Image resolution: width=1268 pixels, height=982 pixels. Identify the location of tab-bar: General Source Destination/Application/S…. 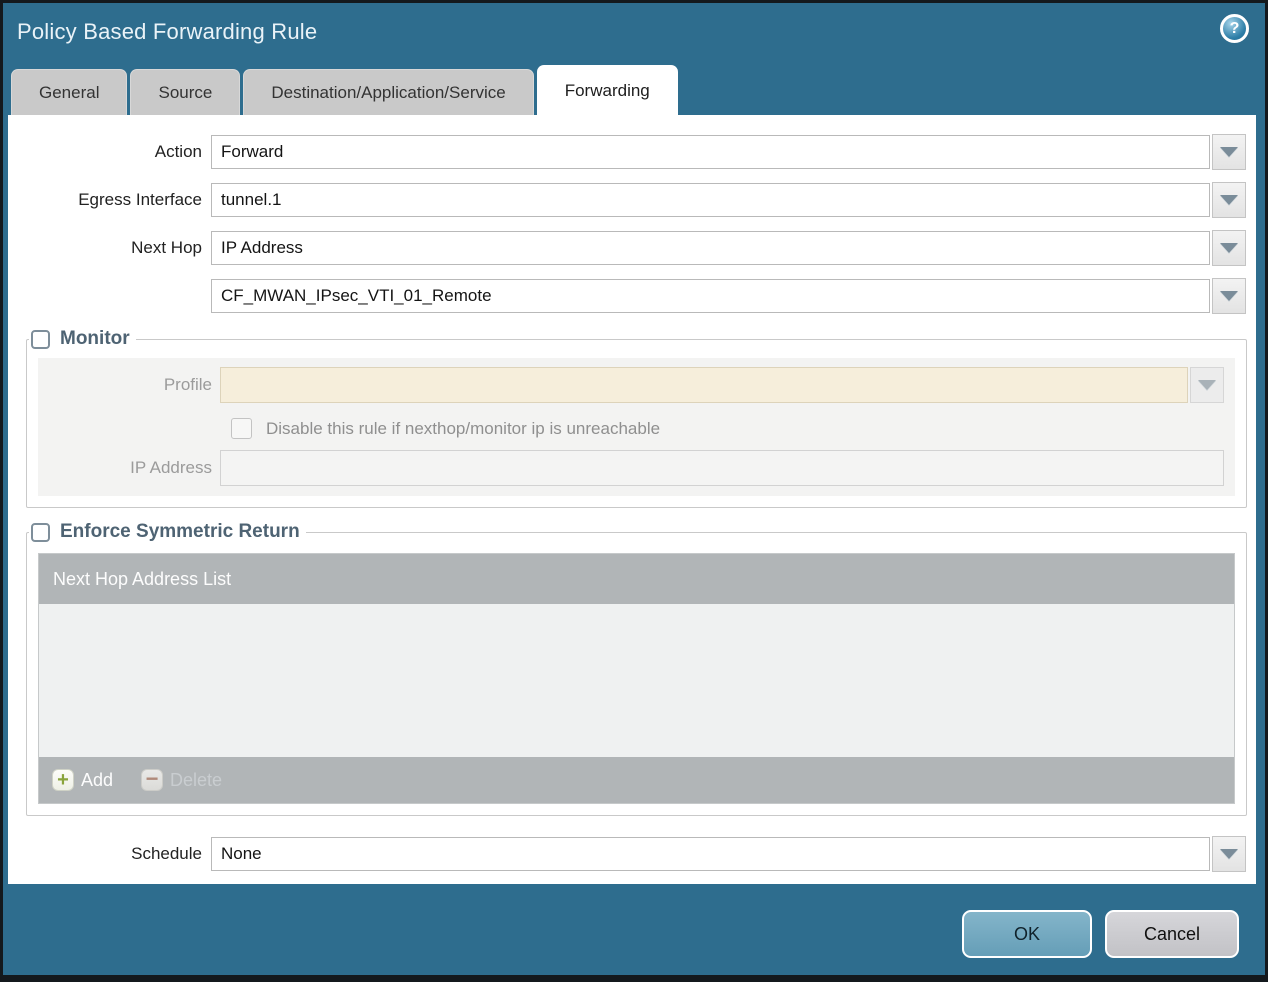
(634, 89).